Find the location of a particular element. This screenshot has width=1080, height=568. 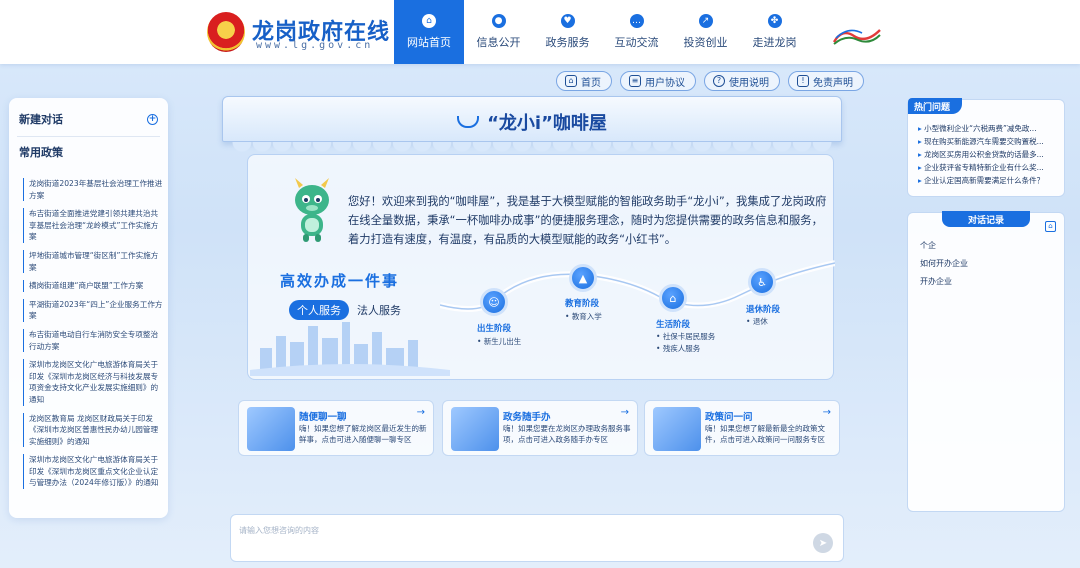

stage-life-item: • 社保卡居民服务 is located at coordinates (685, 336).